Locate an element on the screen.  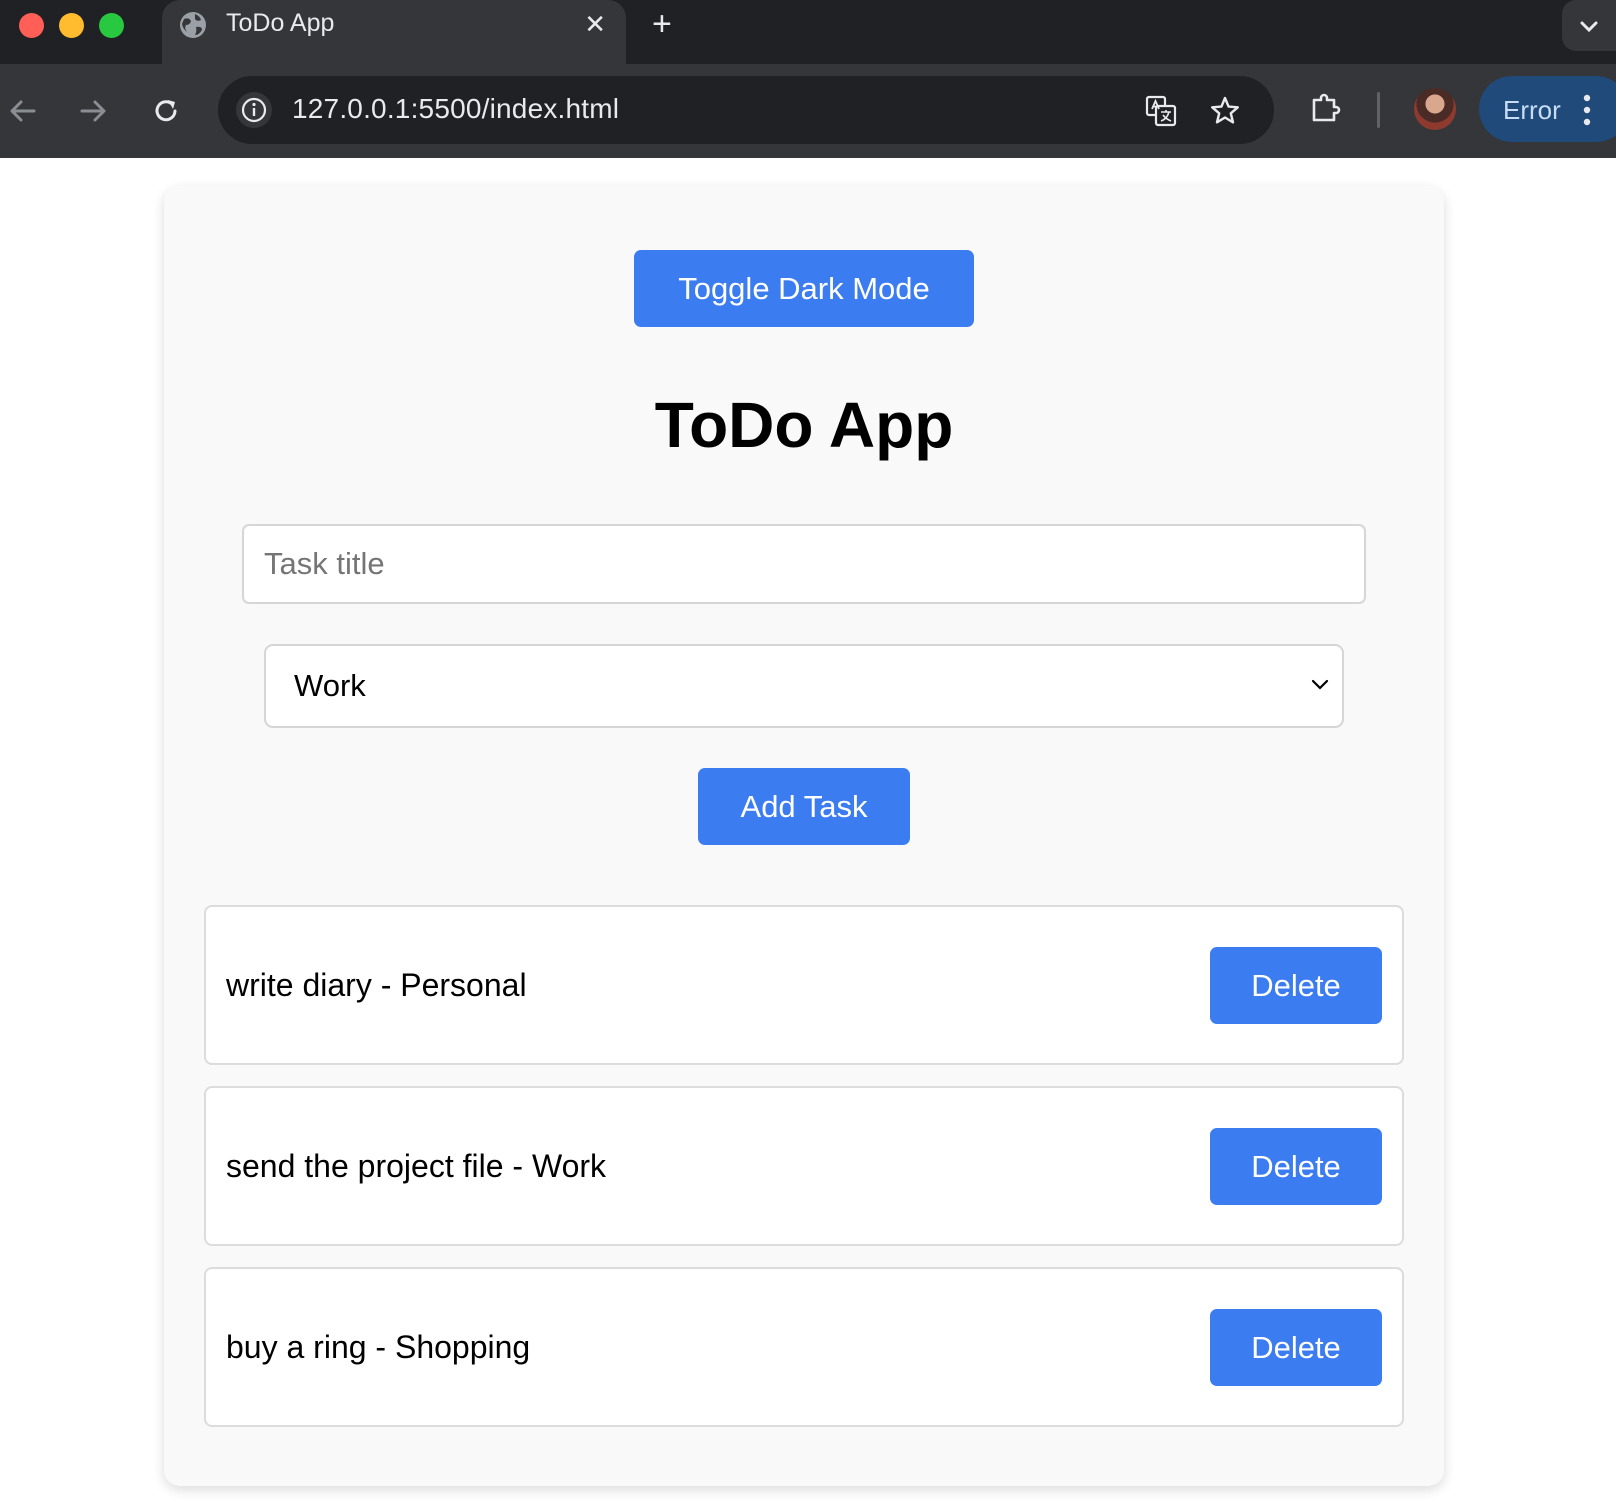
site-info-icon is located at coordinates (254, 110).